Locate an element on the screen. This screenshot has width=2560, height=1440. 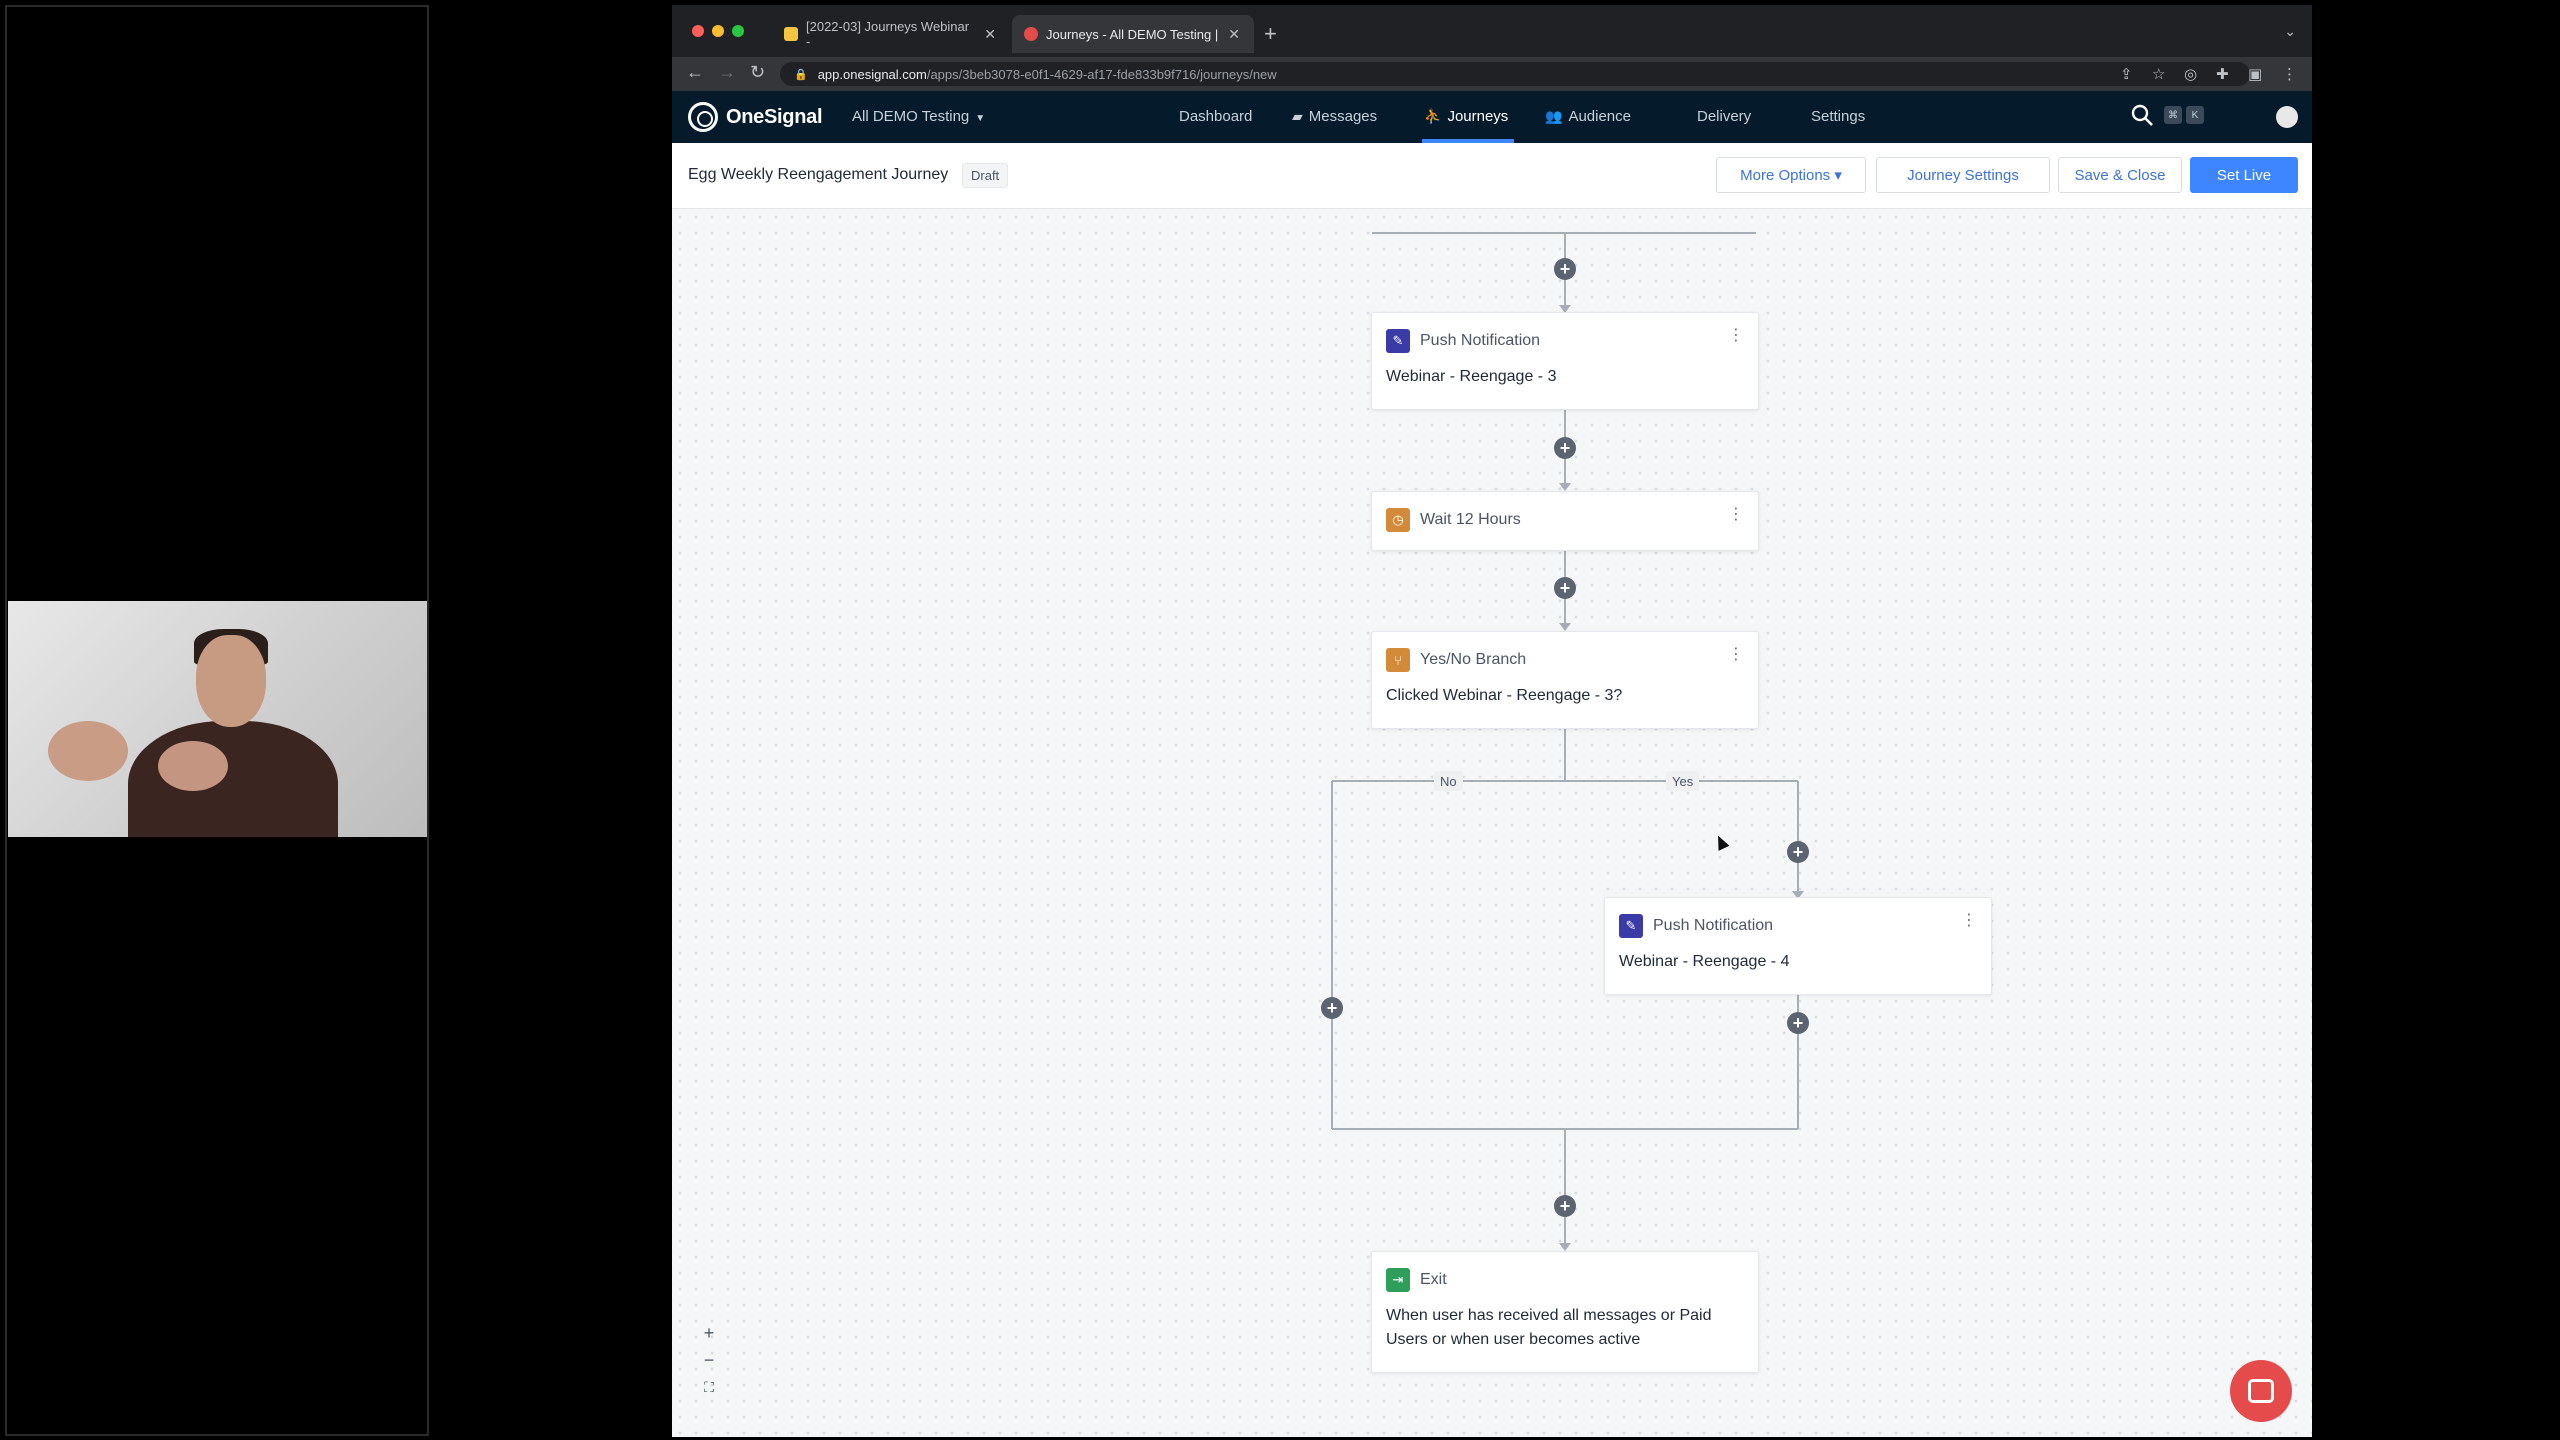
caret-down-icon: ▼ is located at coordinates (980, 118).